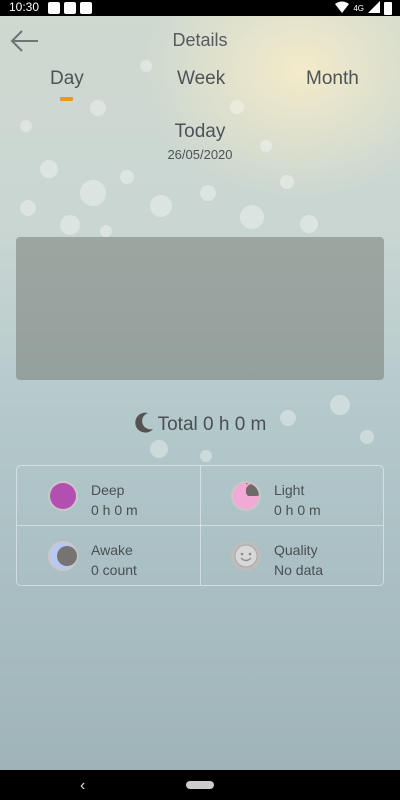 The width and height of the screenshot is (400, 800). I want to click on stat-label: Light, so click(289, 490).